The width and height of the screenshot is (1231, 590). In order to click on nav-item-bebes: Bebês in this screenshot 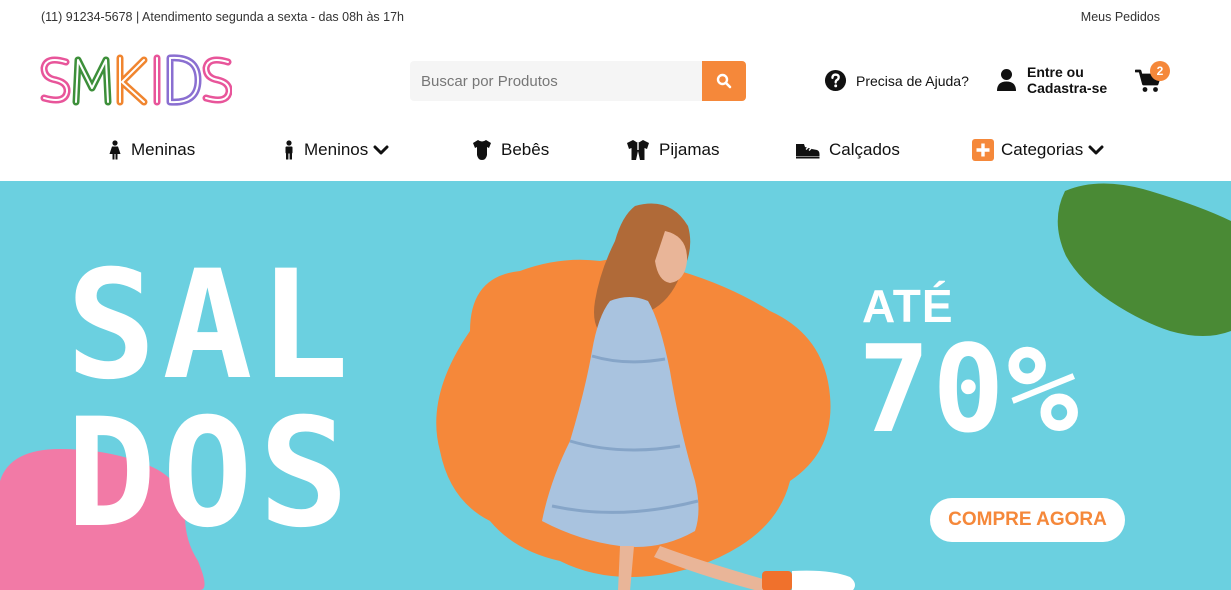, I will do `click(510, 150)`.